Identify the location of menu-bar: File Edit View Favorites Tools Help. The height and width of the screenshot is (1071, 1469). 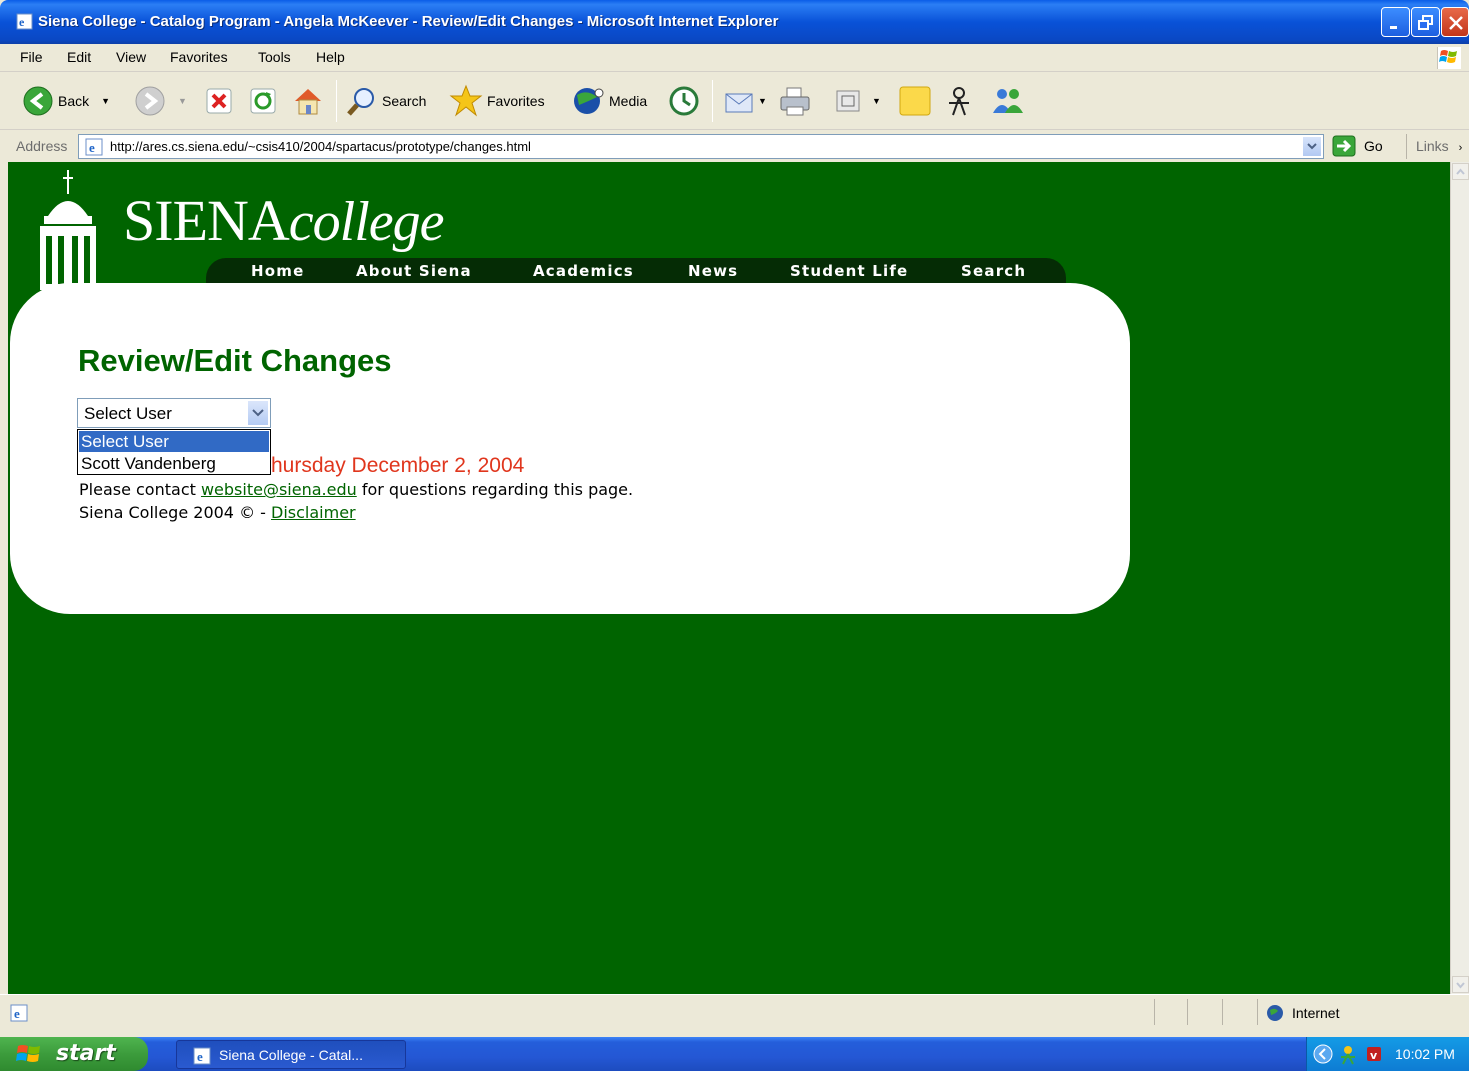
(734, 58).